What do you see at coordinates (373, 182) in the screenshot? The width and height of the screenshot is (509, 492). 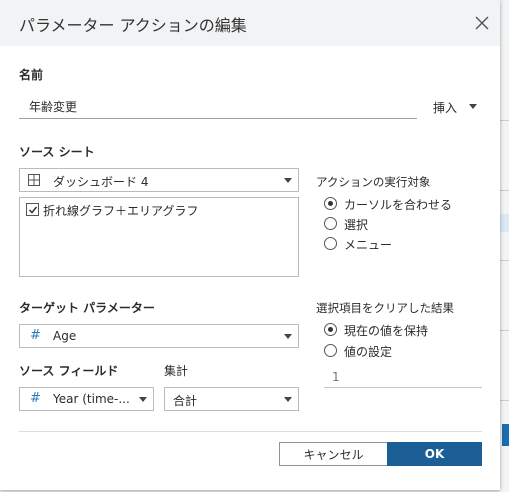 I see `run-on-label: アクションの実行対象` at bounding box center [373, 182].